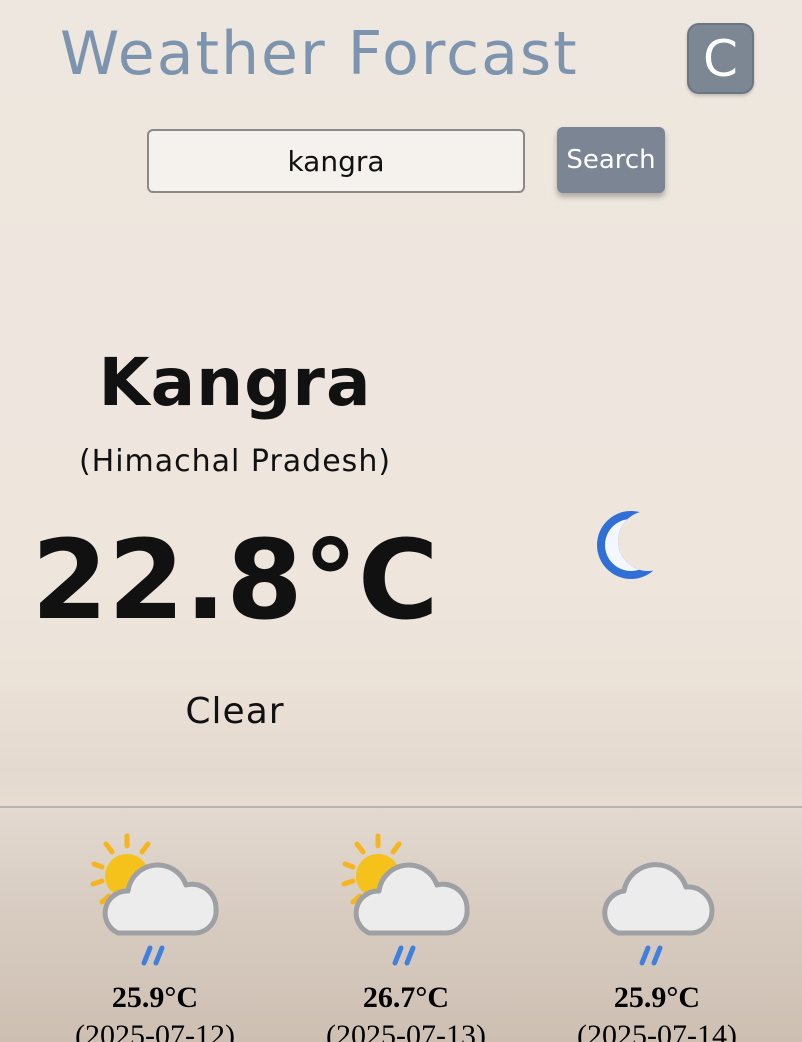  What do you see at coordinates (630, 545) in the screenshot?
I see `moon-icon` at bounding box center [630, 545].